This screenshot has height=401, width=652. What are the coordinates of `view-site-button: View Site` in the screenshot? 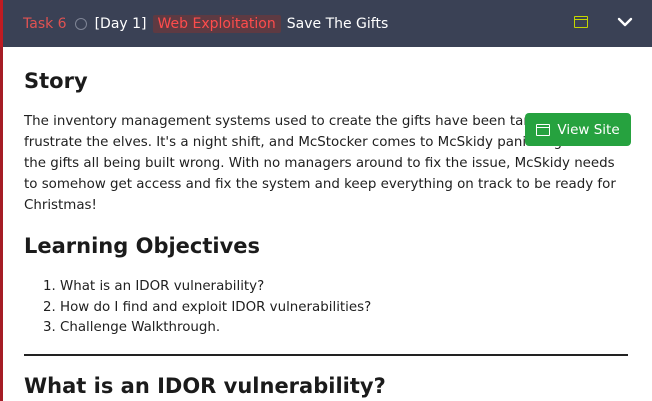 It's located at (578, 129).